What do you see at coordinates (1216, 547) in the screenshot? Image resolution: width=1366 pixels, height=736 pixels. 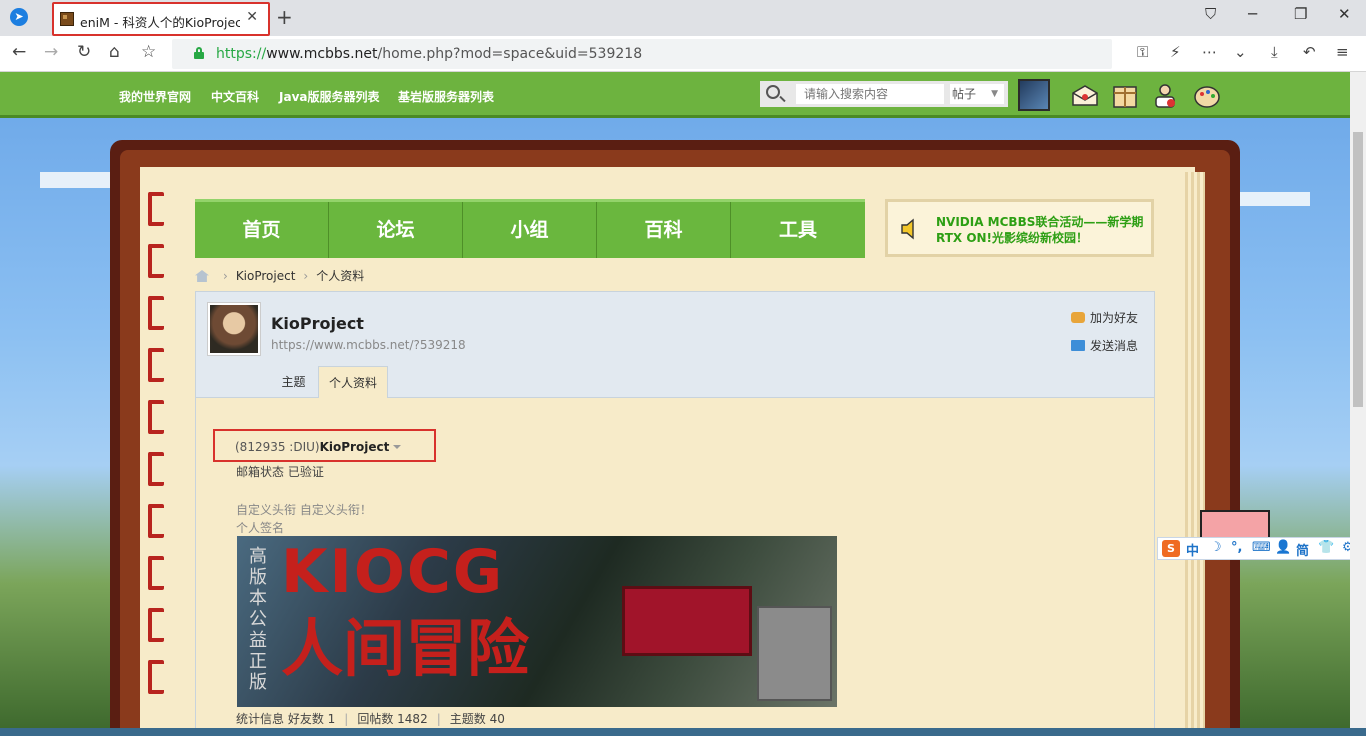 I see `ime-moon-icon: ☽` at bounding box center [1216, 547].